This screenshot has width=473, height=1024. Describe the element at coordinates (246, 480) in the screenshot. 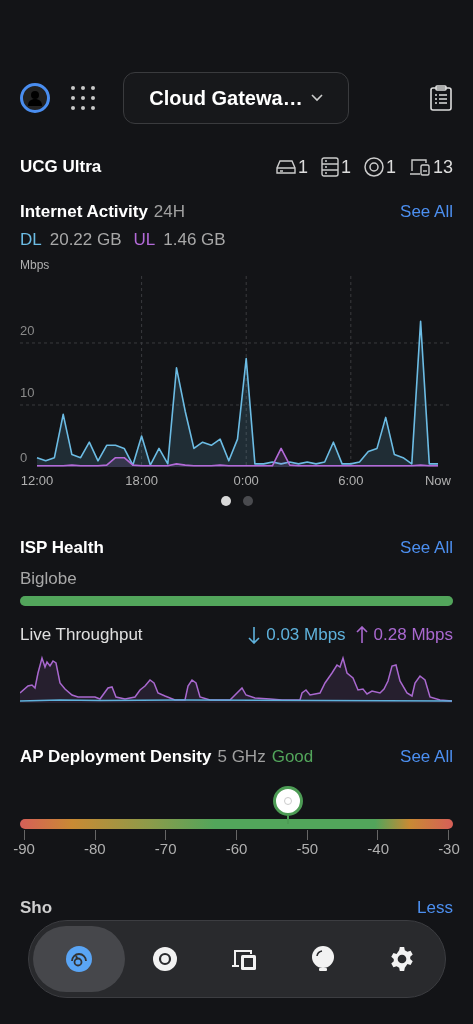

I see `x-tick-label: 0:00` at that location.